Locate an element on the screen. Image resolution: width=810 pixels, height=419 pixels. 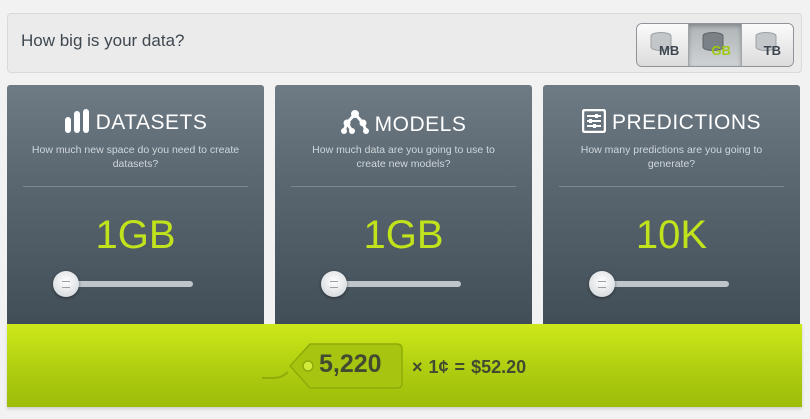
credits-value: 5,220 is located at coordinates (350, 364).